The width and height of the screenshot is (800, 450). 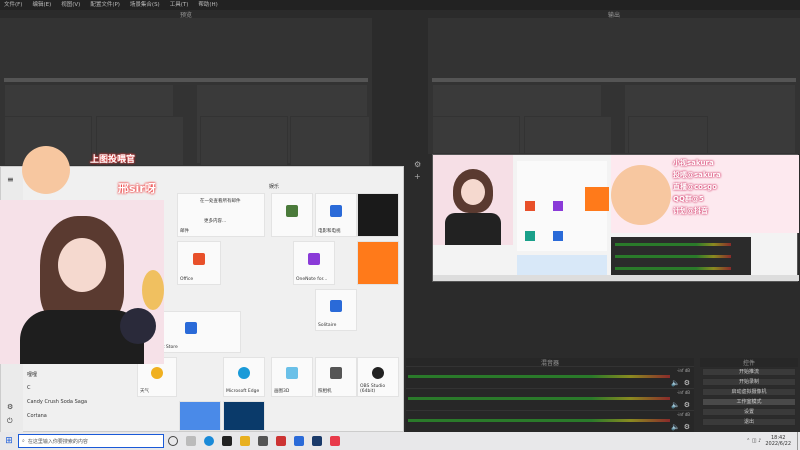 What do you see at coordinates (145, 5) in the screenshot?
I see `menu-scene-collection: 场景集合(S)` at bounding box center [145, 5].